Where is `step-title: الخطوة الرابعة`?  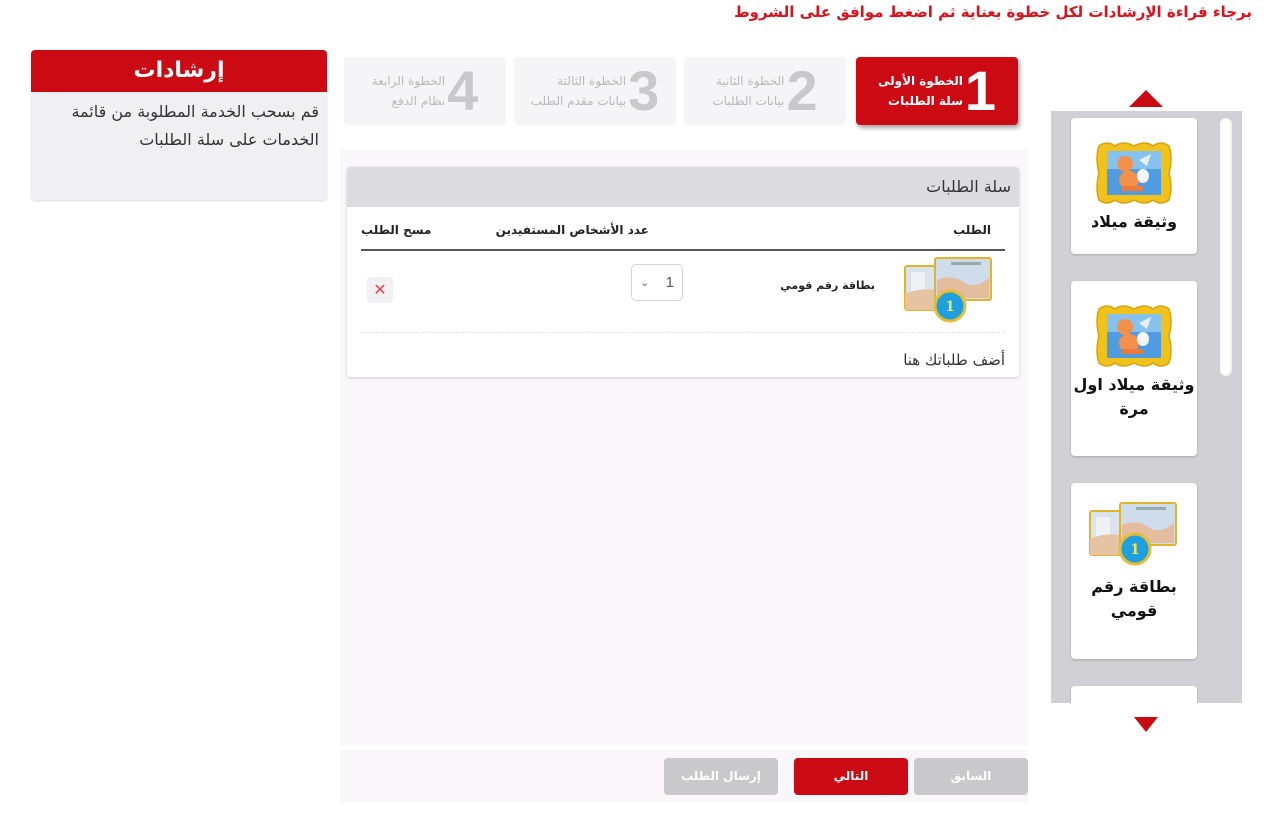 step-title: الخطوة الرابعة is located at coordinates (408, 81).